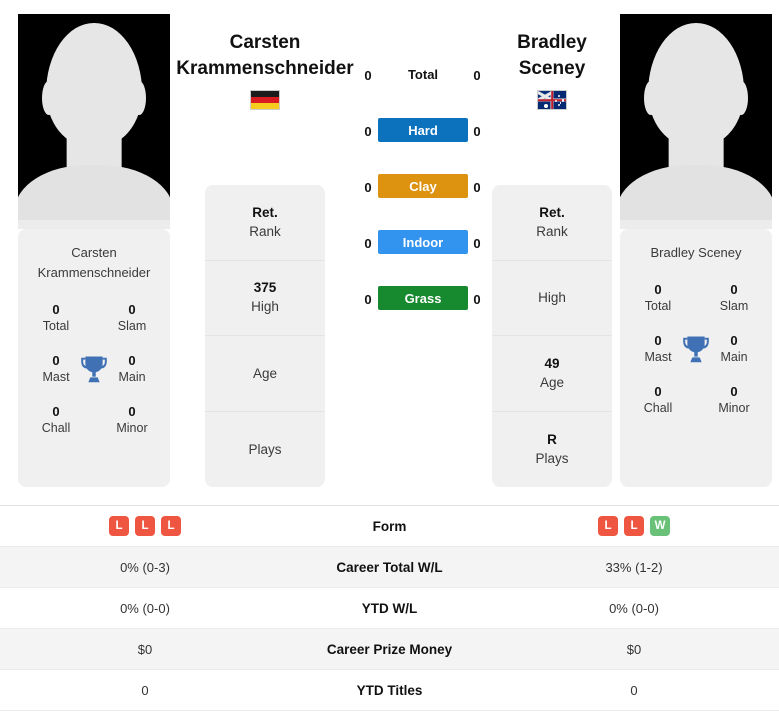 The image size is (779, 719). What do you see at coordinates (634, 690) in the screenshot?
I see `ytd-titles-right: 0` at bounding box center [634, 690].